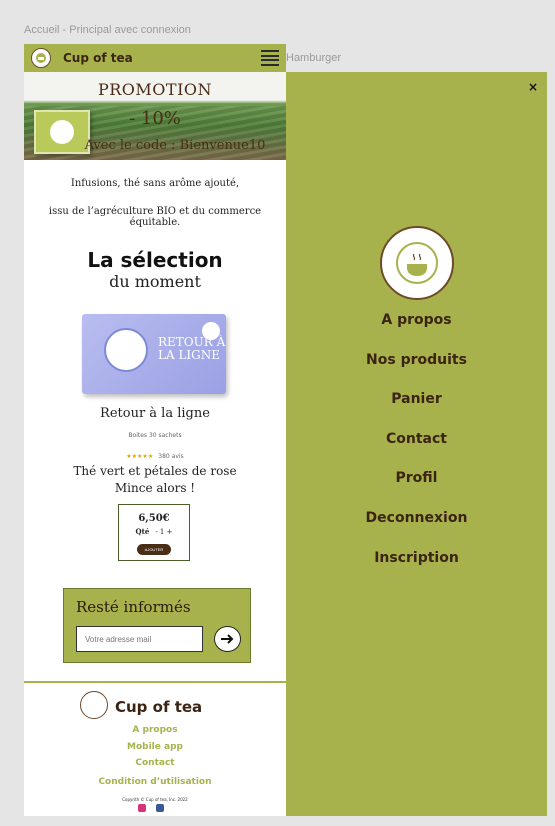  Describe the element at coordinates (416, 518) in the screenshot. I see `menu-item-deconnexion: Deconnexion` at that location.